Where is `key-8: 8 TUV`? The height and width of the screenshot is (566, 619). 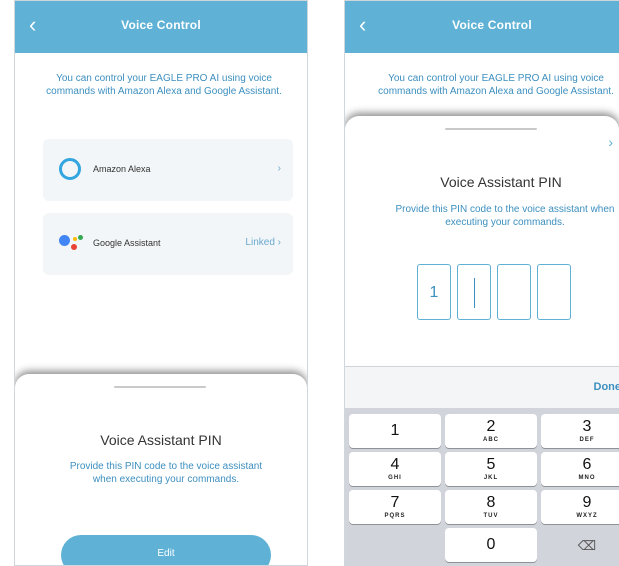 key-8: 8 TUV is located at coordinates (491, 507).